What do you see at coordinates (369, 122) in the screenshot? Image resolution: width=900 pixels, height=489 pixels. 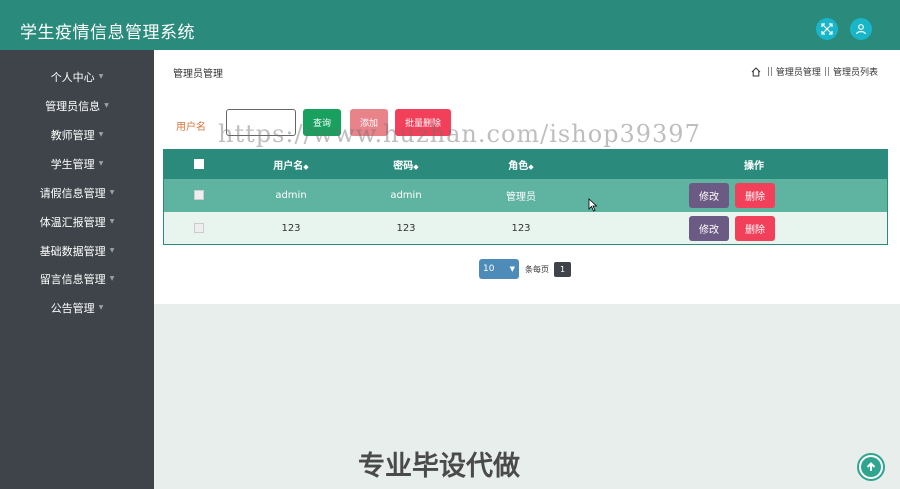 I see `add-button: 添加` at bounding box center [369, 122].